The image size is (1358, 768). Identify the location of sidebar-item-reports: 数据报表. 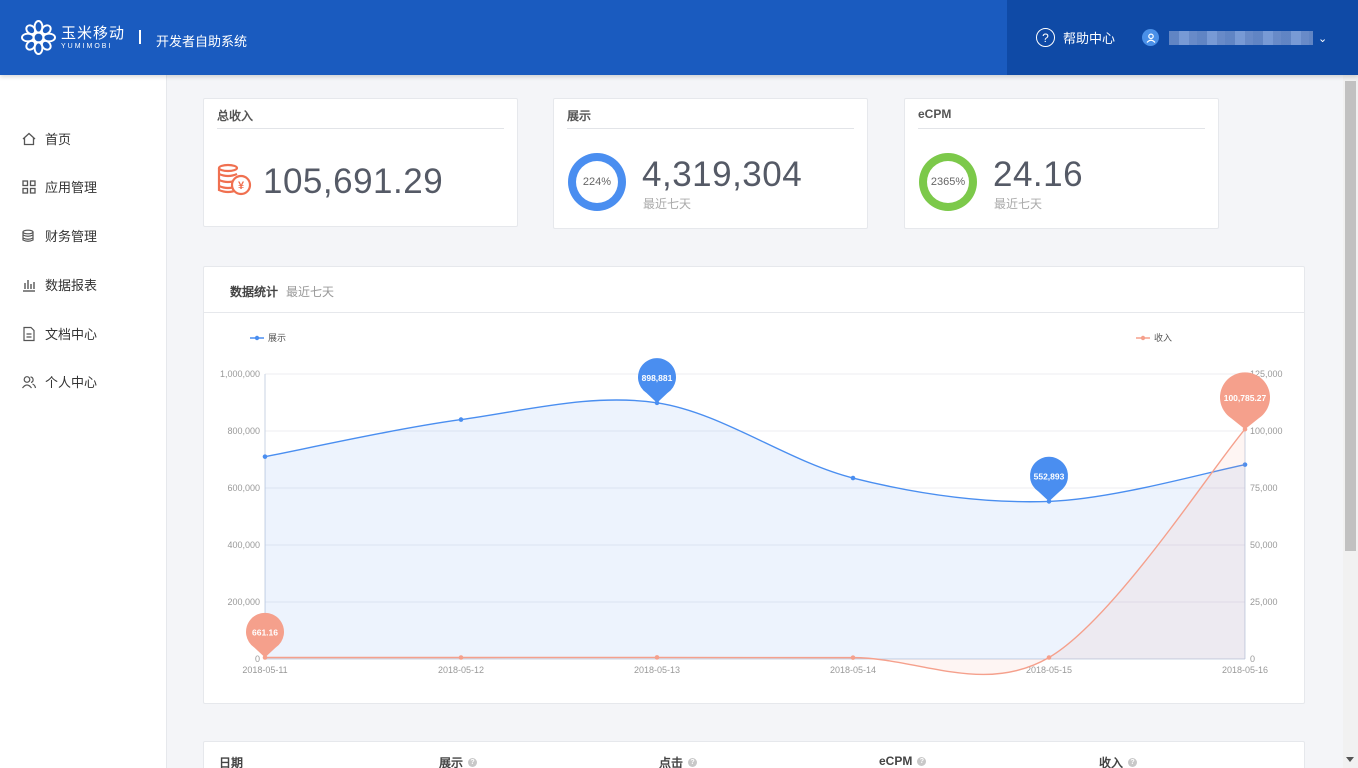
(59, 284).